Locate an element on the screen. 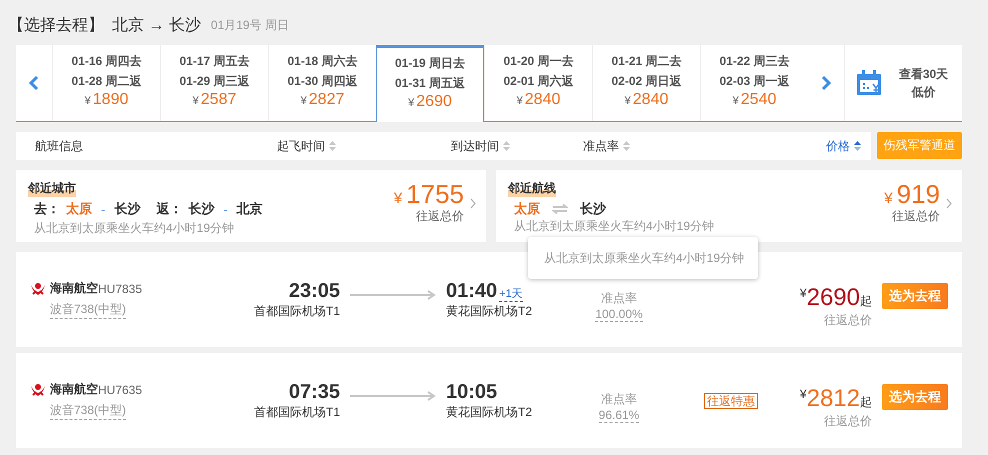  page-title: 【选择去程】 is located at coordinates (56, 26).